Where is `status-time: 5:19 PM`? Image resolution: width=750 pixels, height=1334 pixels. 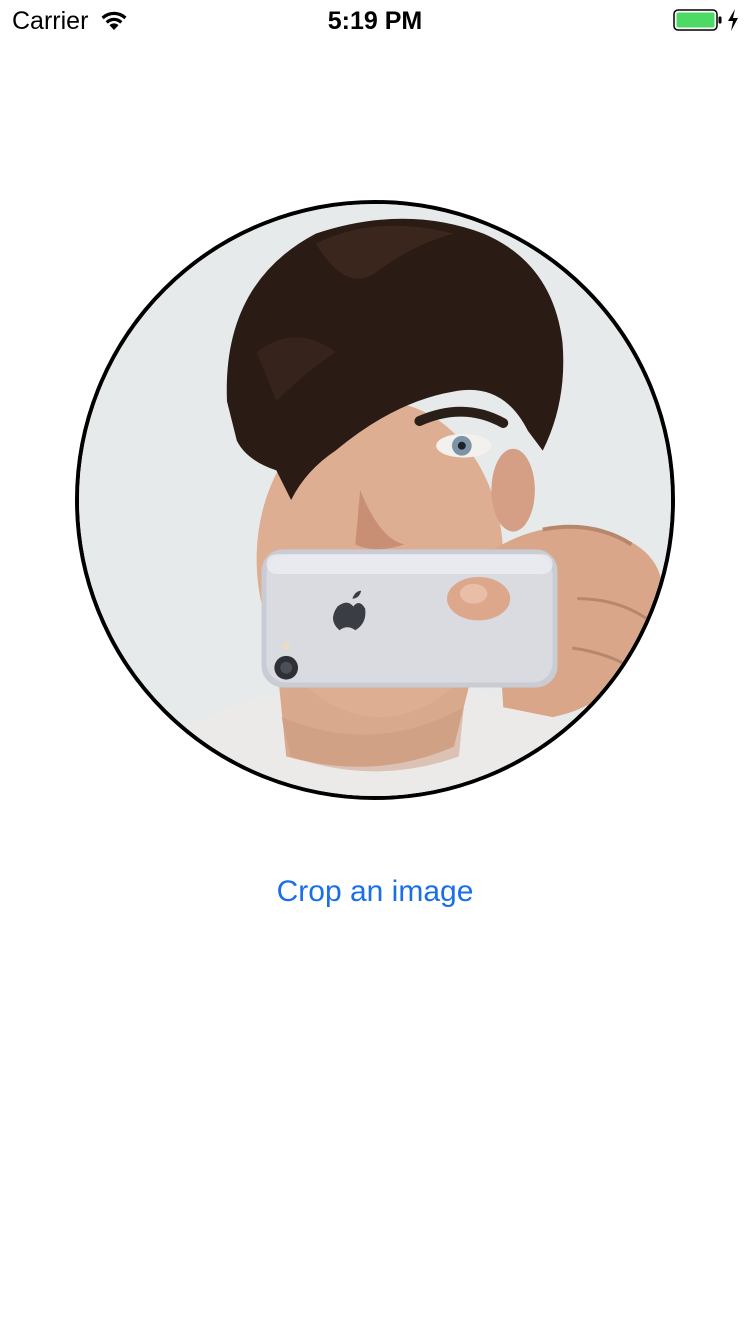 status-time: 5:19 PM is located at coordinates (375, 21).